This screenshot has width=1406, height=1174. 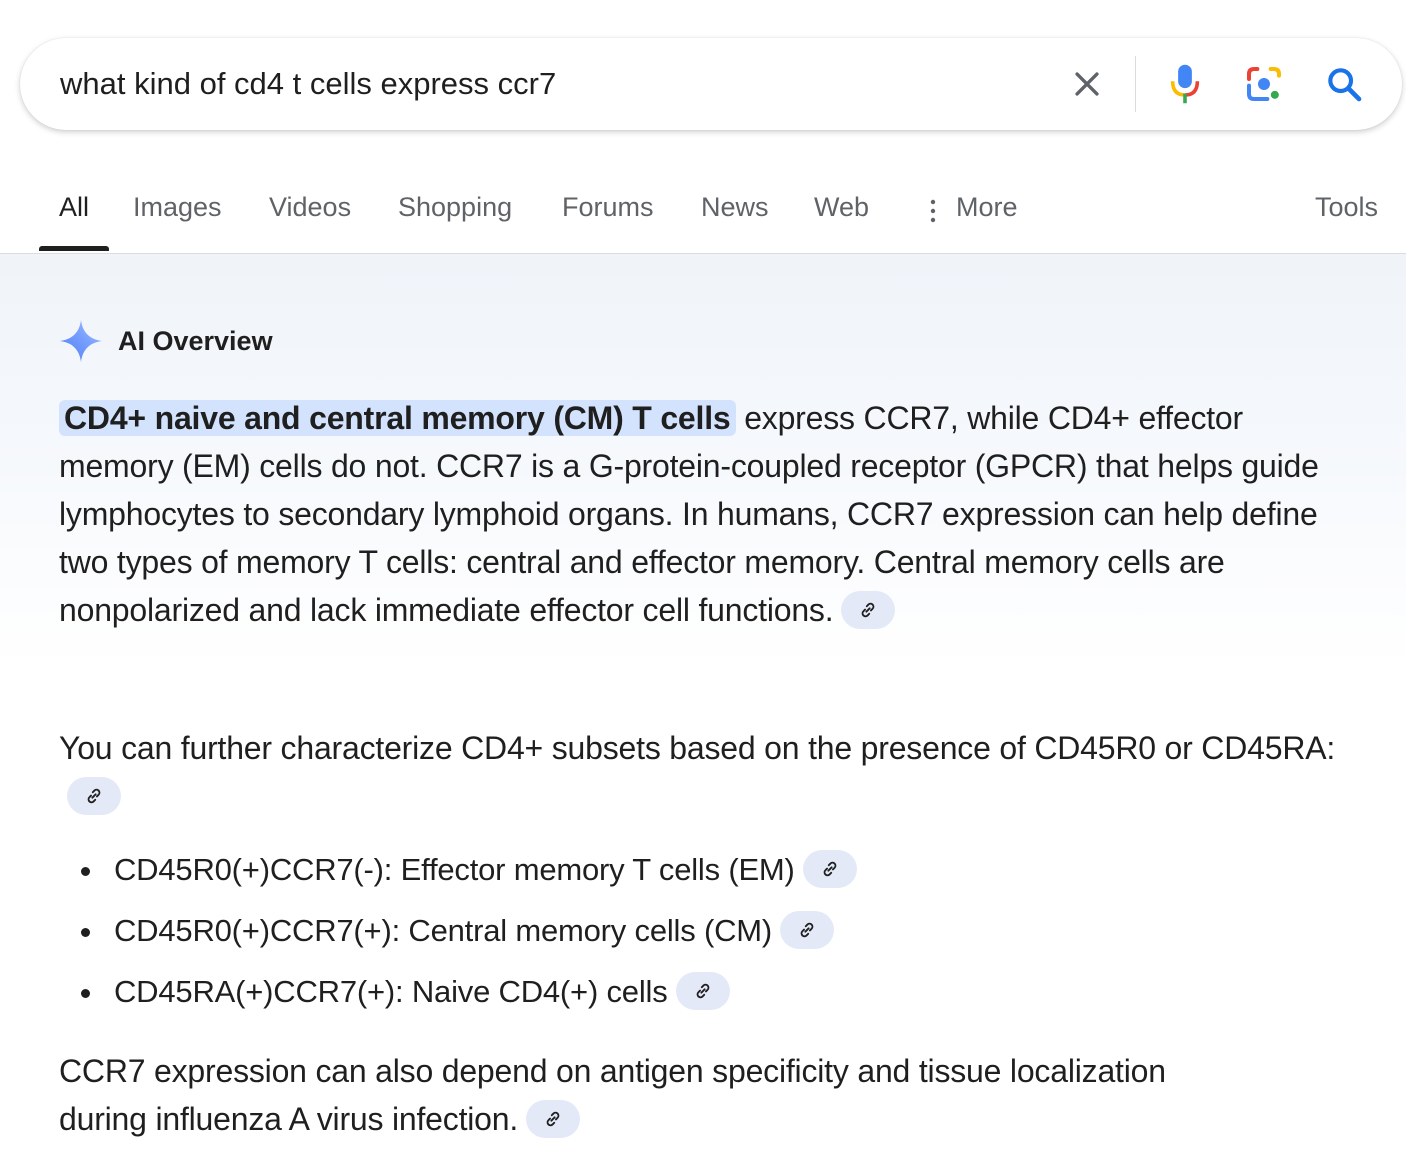 What do you see at coordinates (391, 991) in the screenshot?
I see `list-item-text: CD45RA(+)CCR7(+): Naive CD4(+) cells` at bounding box center [391, 991].